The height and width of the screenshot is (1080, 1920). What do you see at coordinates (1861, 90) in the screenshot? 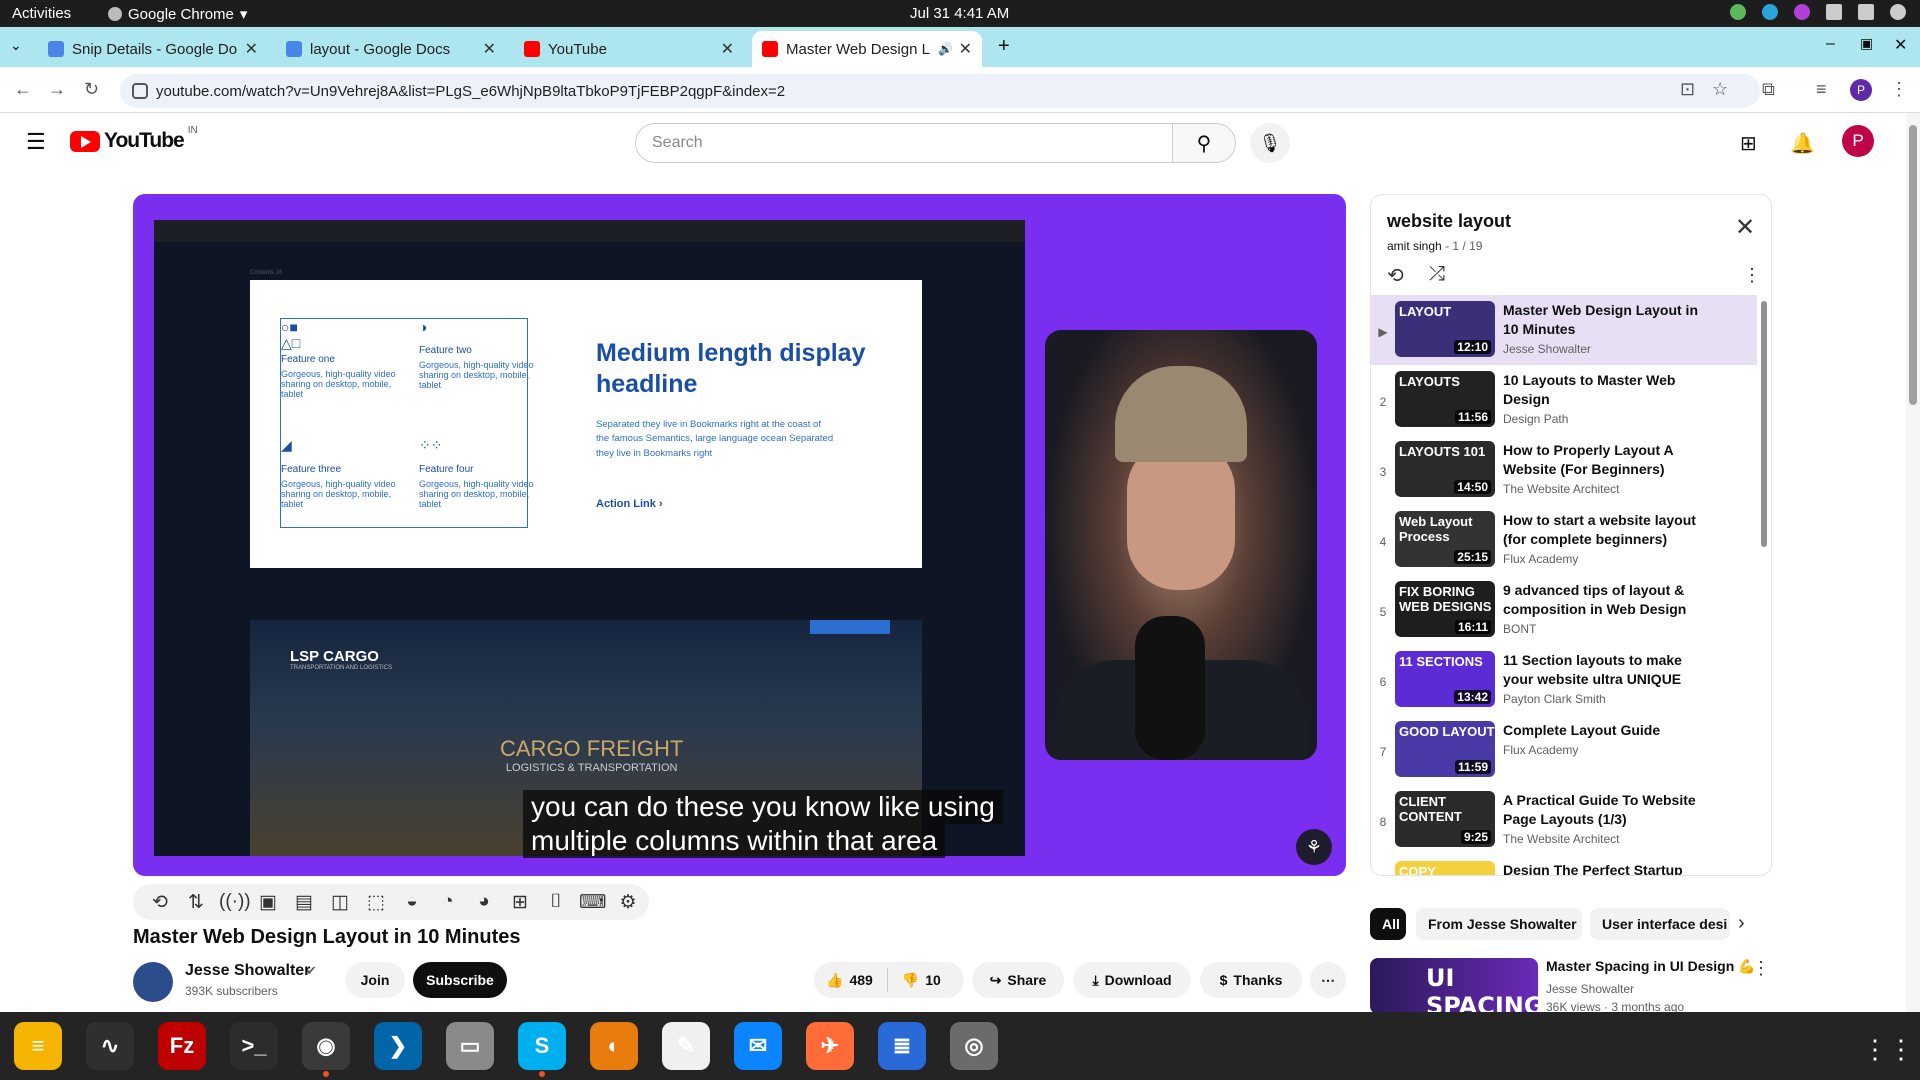
I see `profile-avatar: P` at bounding box center [1861, 90].